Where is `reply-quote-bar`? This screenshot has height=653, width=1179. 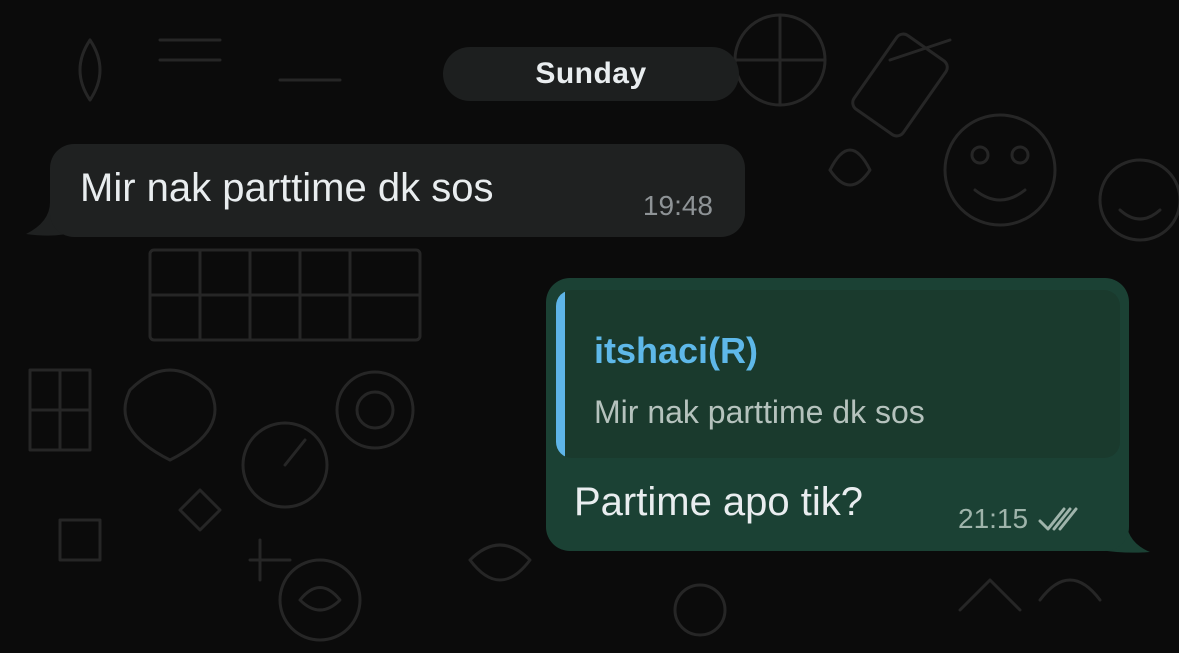 reply-quote-bar is located at coordinates (560, 374).